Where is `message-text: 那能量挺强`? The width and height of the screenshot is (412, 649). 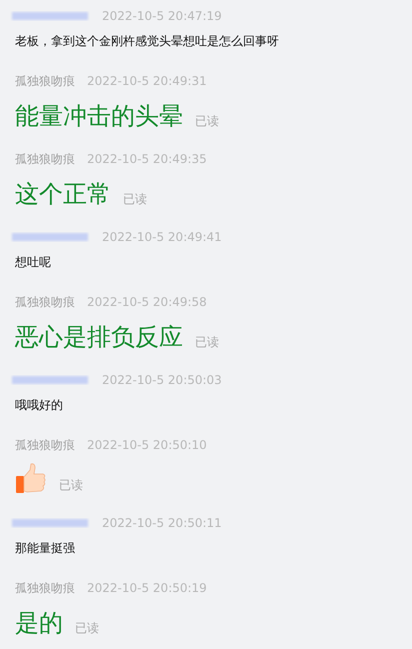
message-text: 那能量挺强 is located at coordinates (45, 548).